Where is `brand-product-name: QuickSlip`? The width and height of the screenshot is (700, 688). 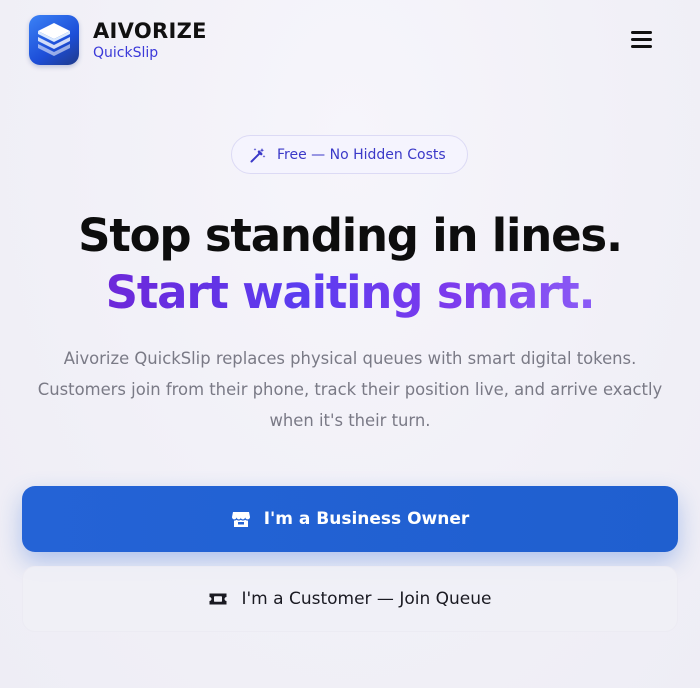
brand-product-name: QuickSlip is located at coordinates (126, 53).